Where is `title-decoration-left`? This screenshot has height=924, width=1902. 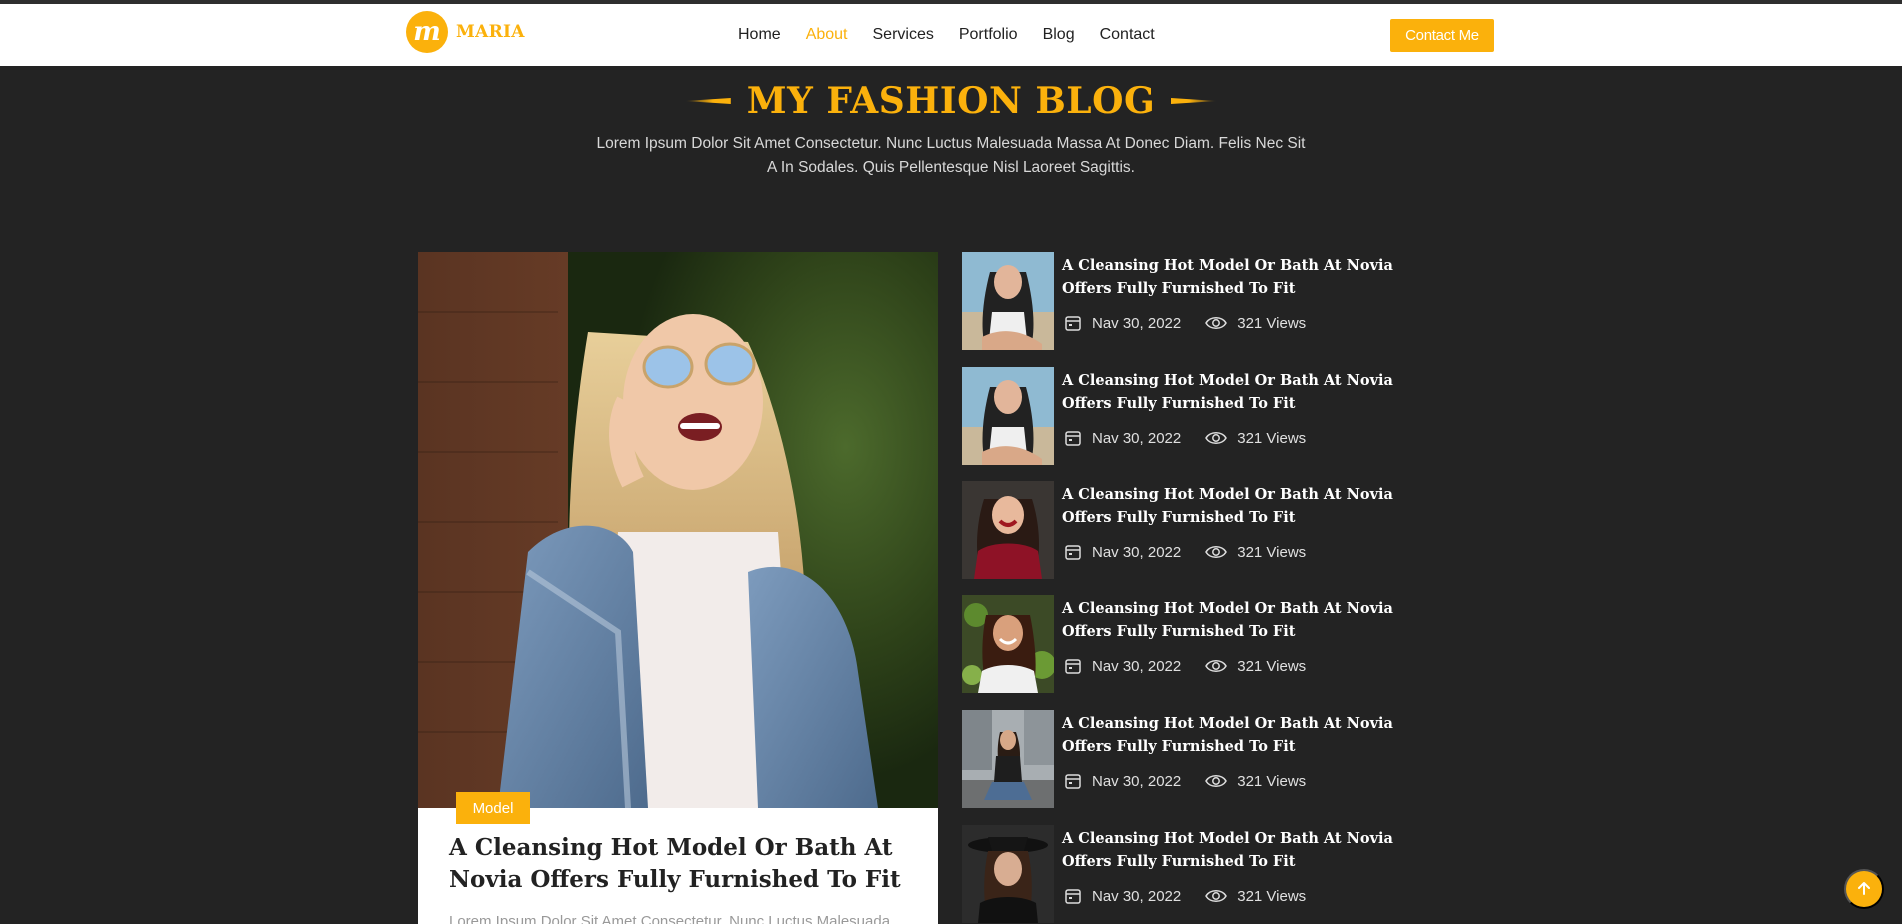
title-decoration-left is located at coordinates (707, 101).